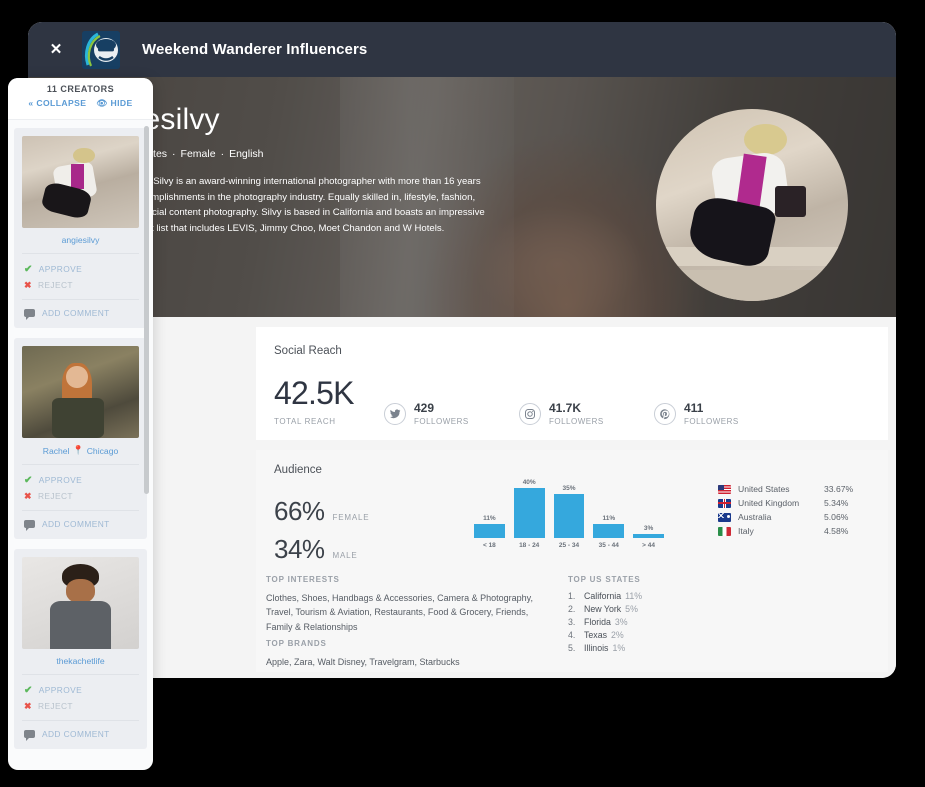  I want to click on title-bar: ✕ Weekend Wanderer Influencers, so click(462, 49).